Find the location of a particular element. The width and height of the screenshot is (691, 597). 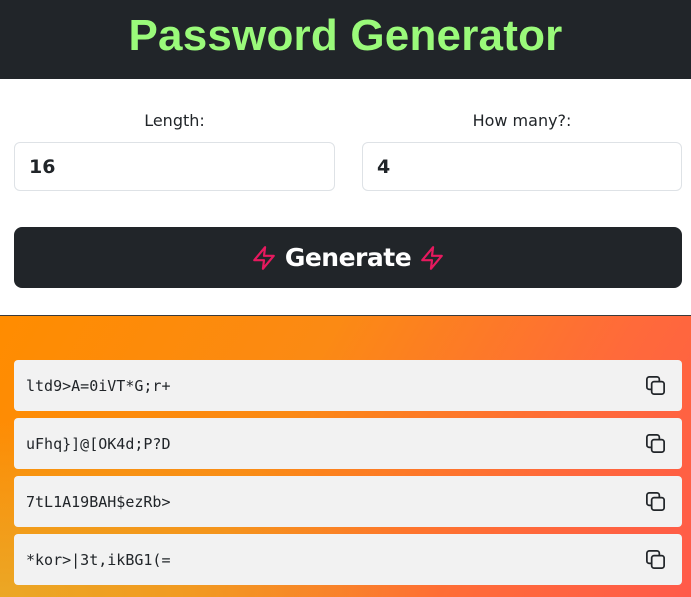

length-input is located at coordinates (174, 166).